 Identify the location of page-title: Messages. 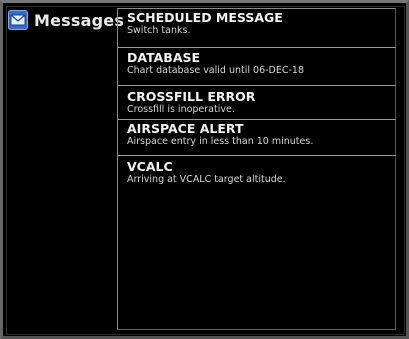
(79, 20).